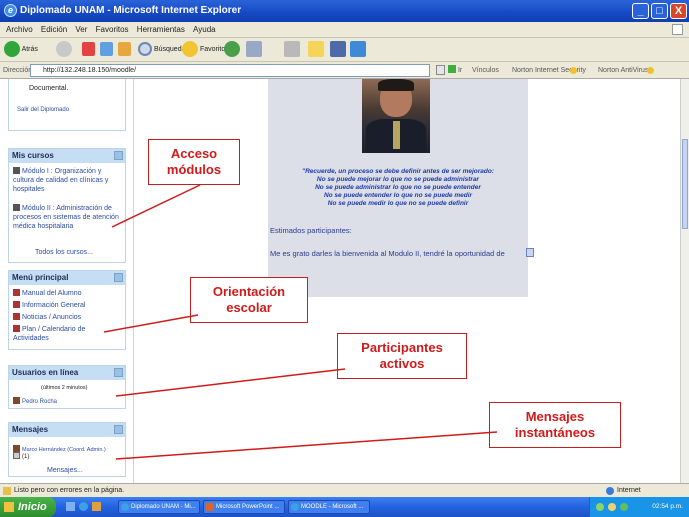  Describe the element at coordinates (440, 70) in the screenshot. I see `address-dropdown-arrow` at that location.